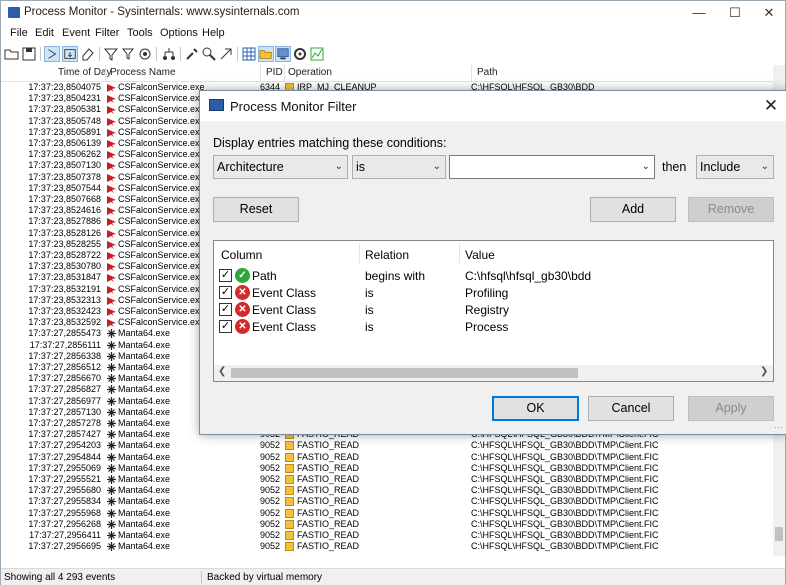 The height and width of the screenshot is (585, 786). Describe the element at coordinates (222, 371) in the screenshot. I see `scroll-left-icon: ❮` at that location.